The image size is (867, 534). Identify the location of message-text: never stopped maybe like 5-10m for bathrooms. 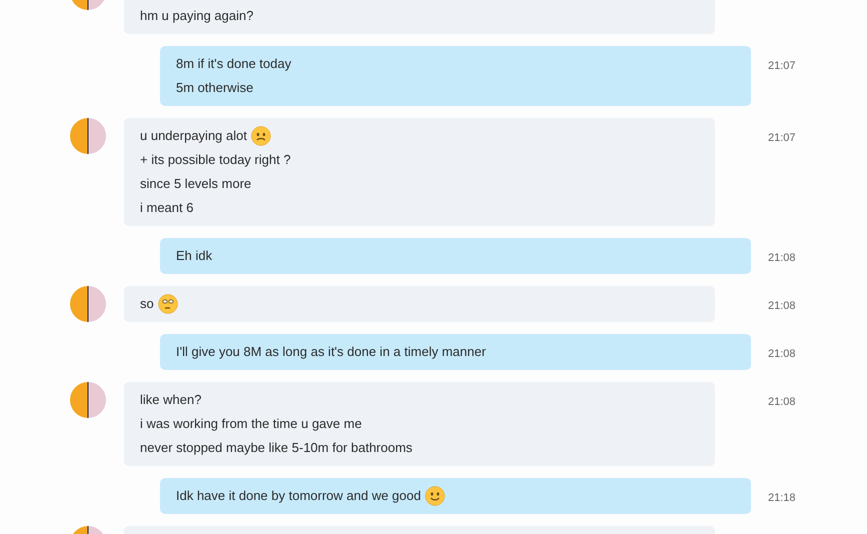
(276, 448).